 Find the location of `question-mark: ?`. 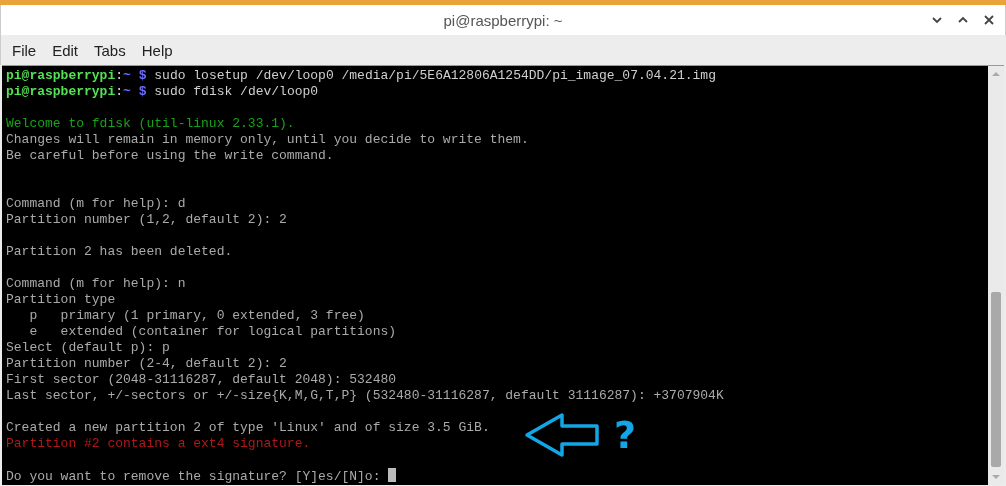

question-mark: ? is located at coordinates (625, 435).